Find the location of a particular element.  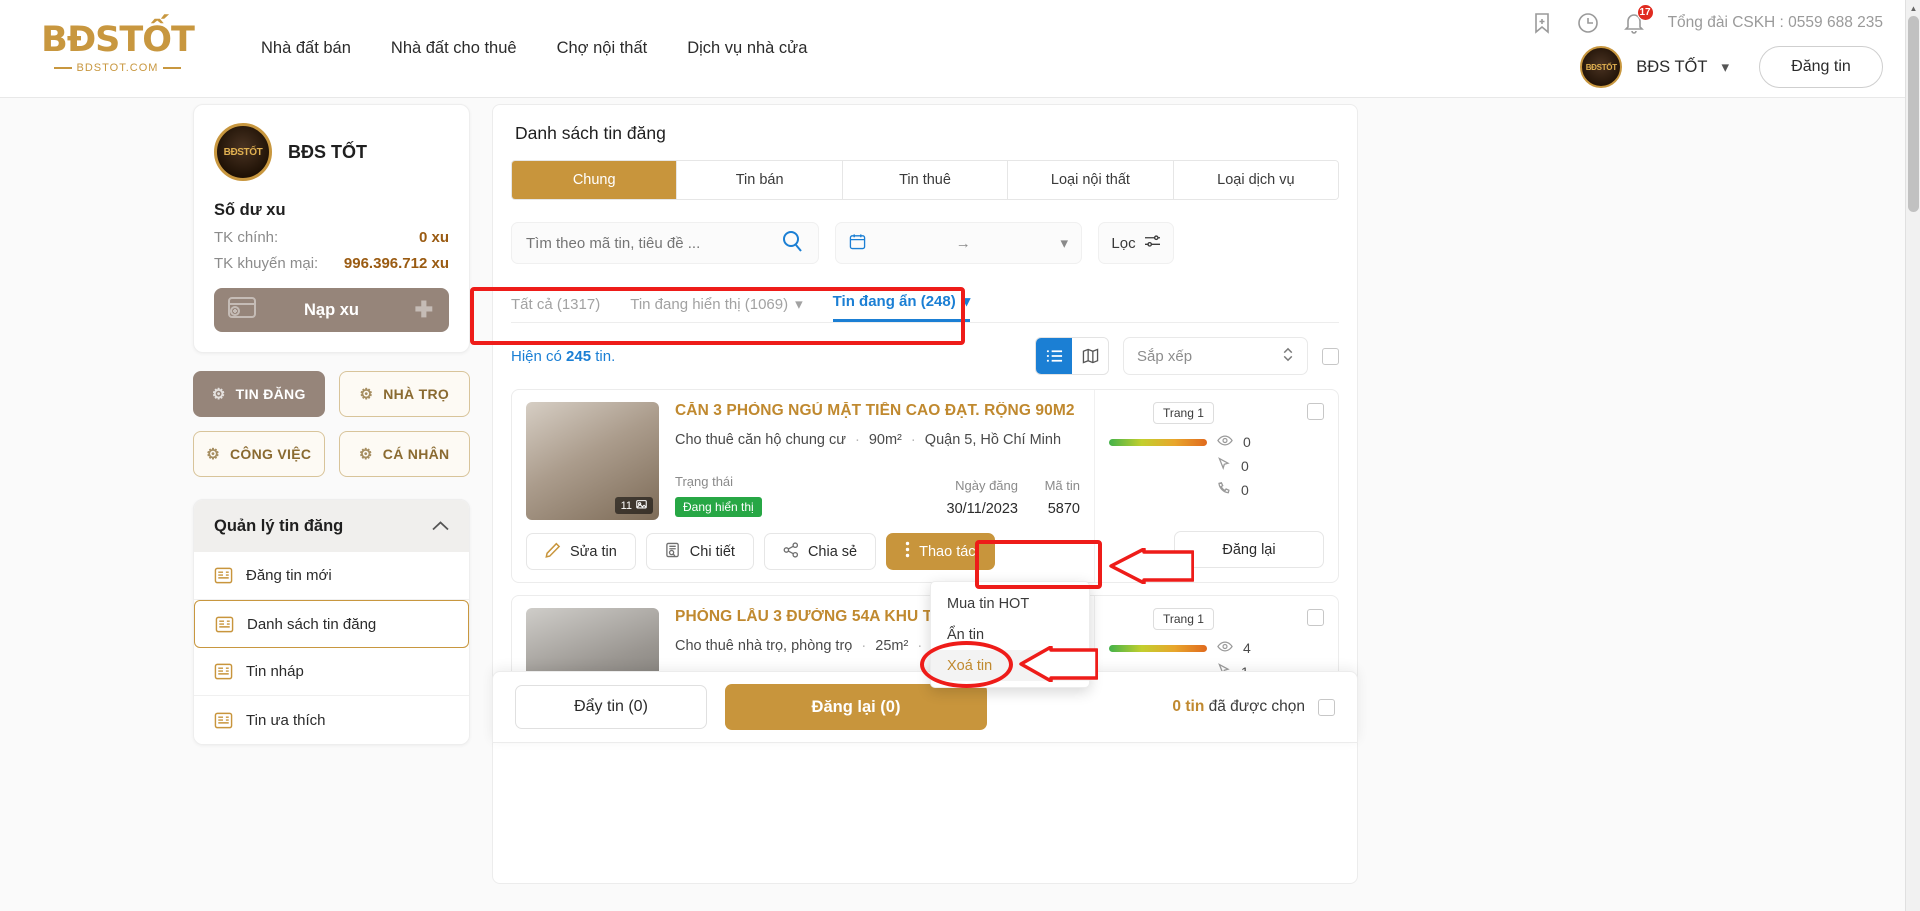

nav-item-nha-dat-cho-thue: Nhà đất cho thuê is located at coordinates (454, 48).